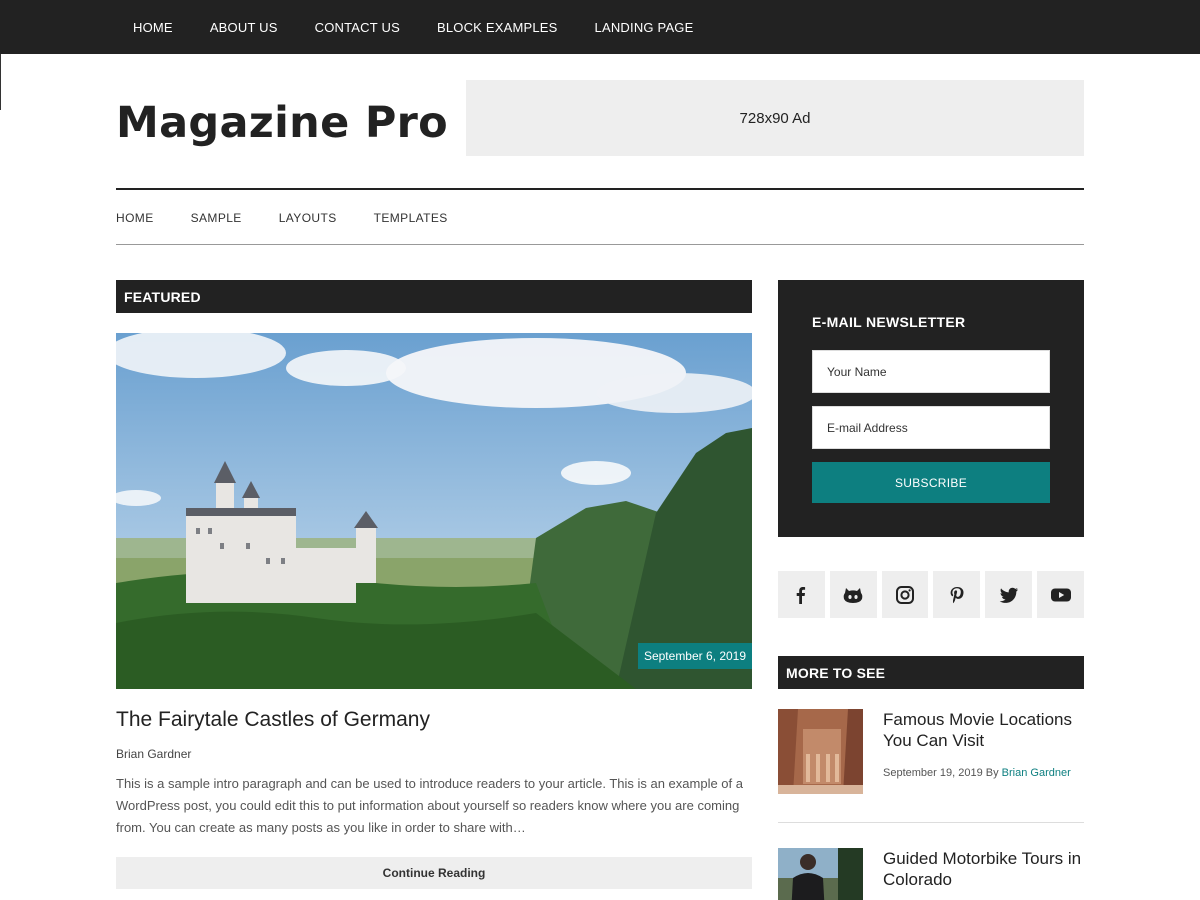 This screenshot has height=900, width=1200. What do you see at coordinates (1036, 773) in the screenshot?
I see `more-item-author-link: Brian Gardner` at bounding box center [1036, 773].